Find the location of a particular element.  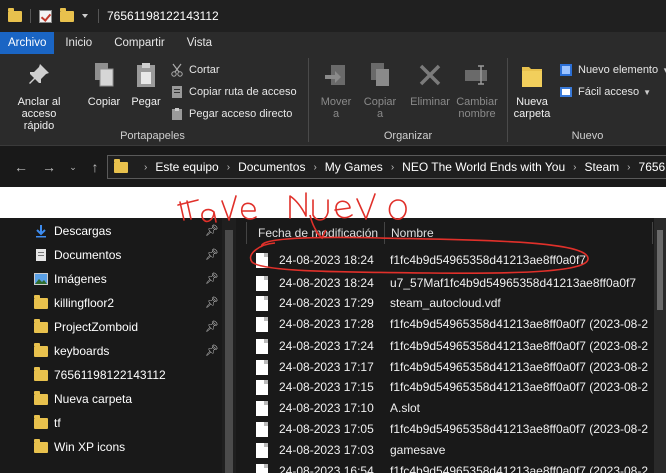

download-icon is located at coordinates (41, 231).